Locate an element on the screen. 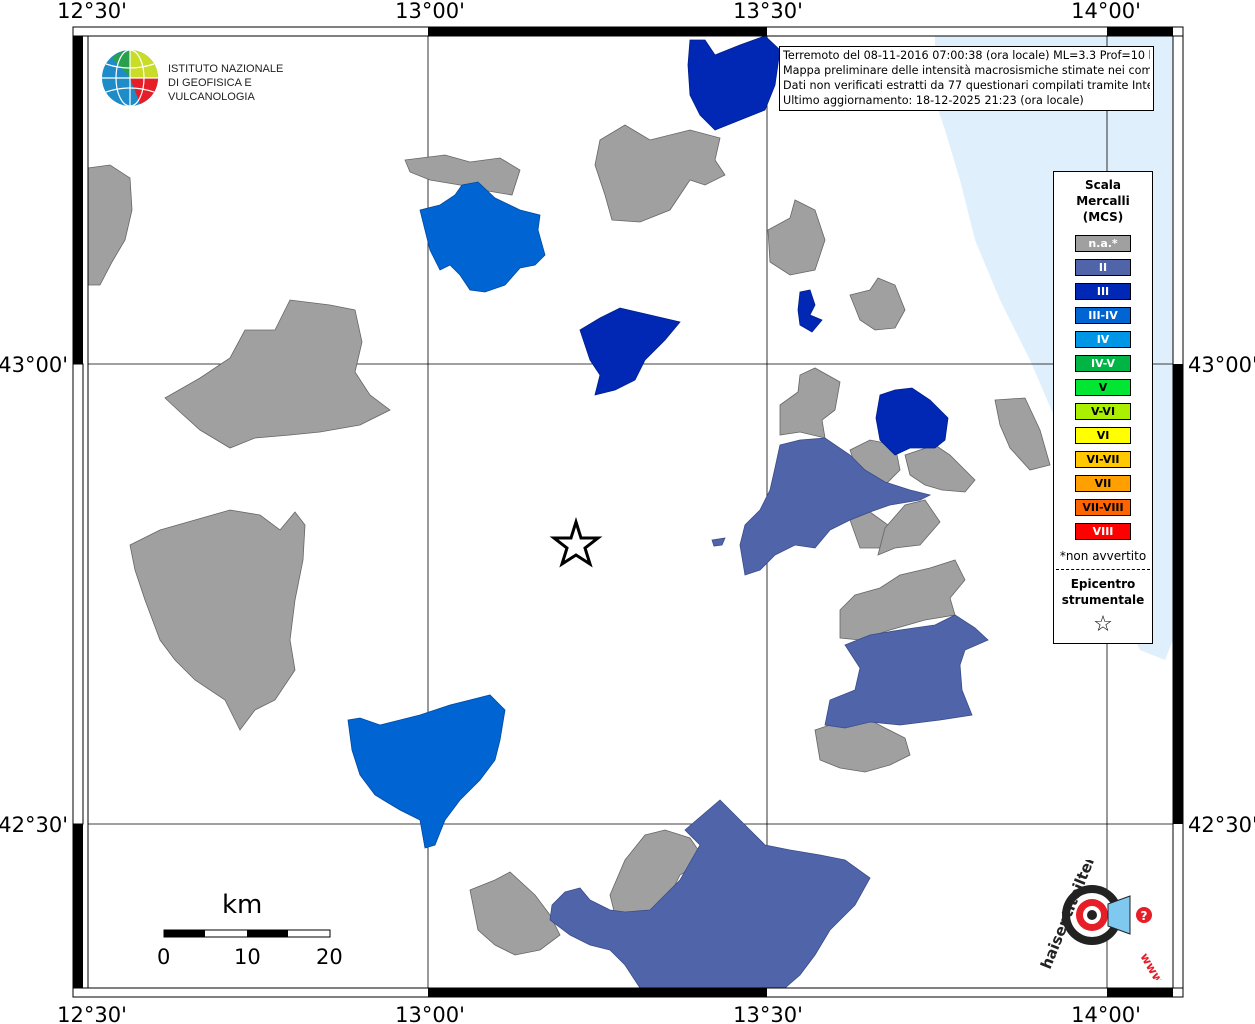 The width and height of the screenshot is (1255, 1024). legend-epicenter-line-1: Epicentro is located at coordinates (1103, 584).